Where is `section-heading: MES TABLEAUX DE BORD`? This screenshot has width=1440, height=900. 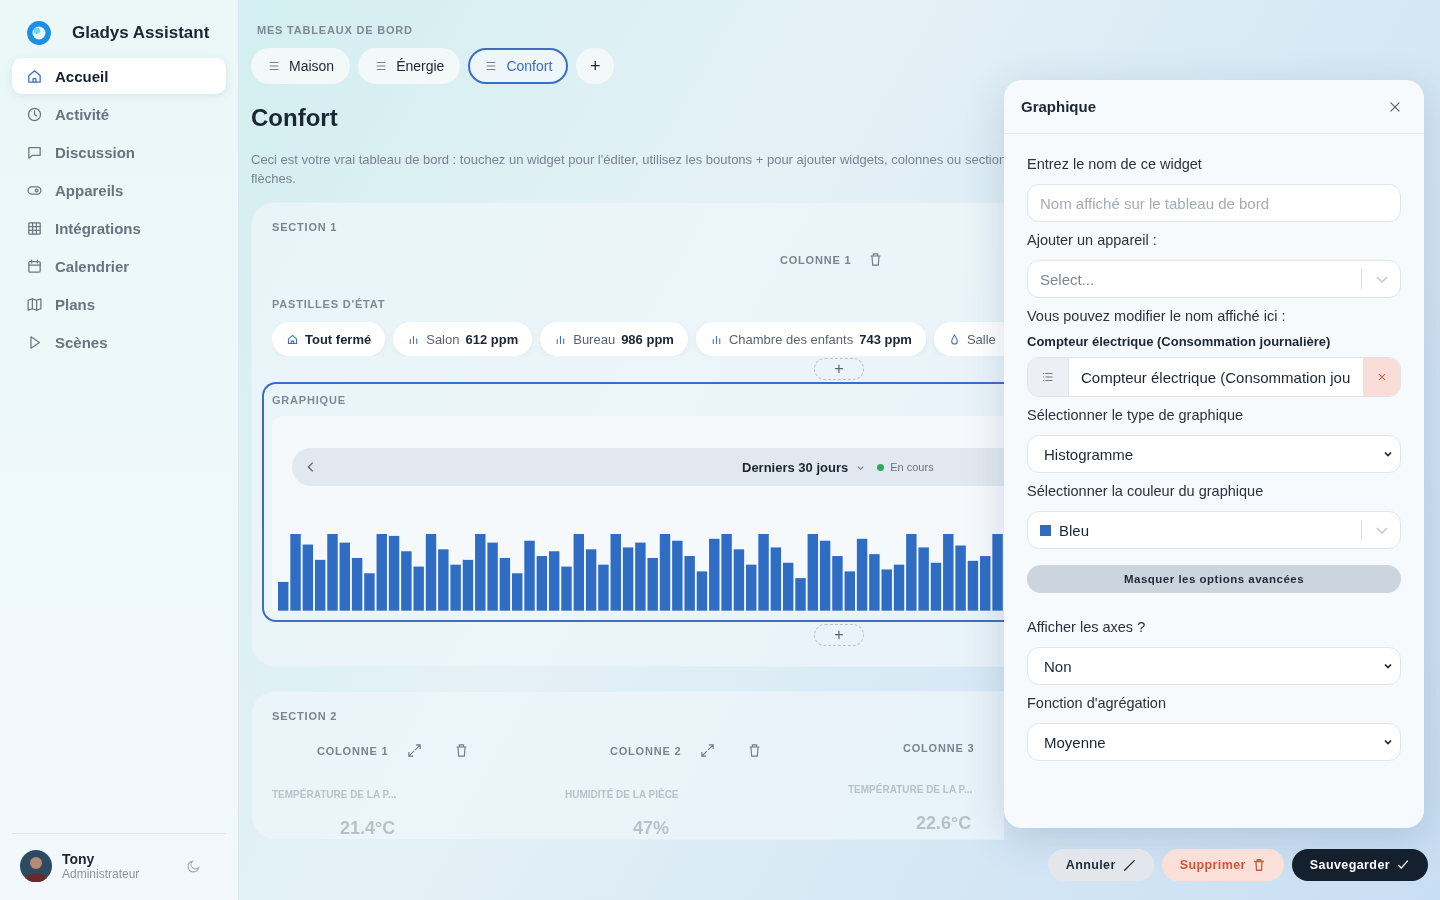 section-heading: MES TABLEAUX DE BORD is located at coordinates (335, 30).